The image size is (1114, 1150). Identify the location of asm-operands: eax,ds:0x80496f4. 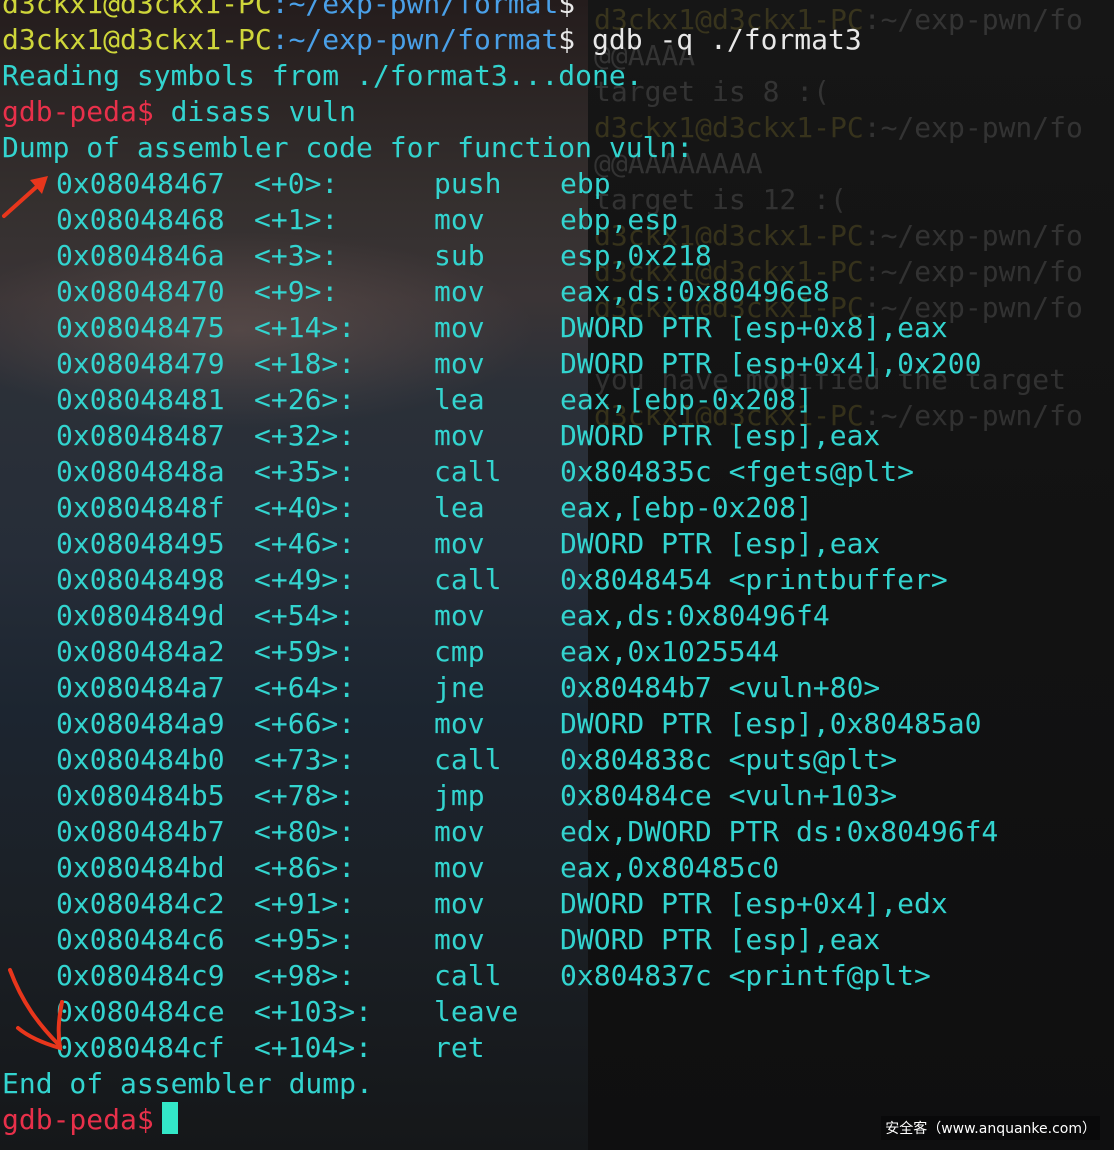
(695, 615).